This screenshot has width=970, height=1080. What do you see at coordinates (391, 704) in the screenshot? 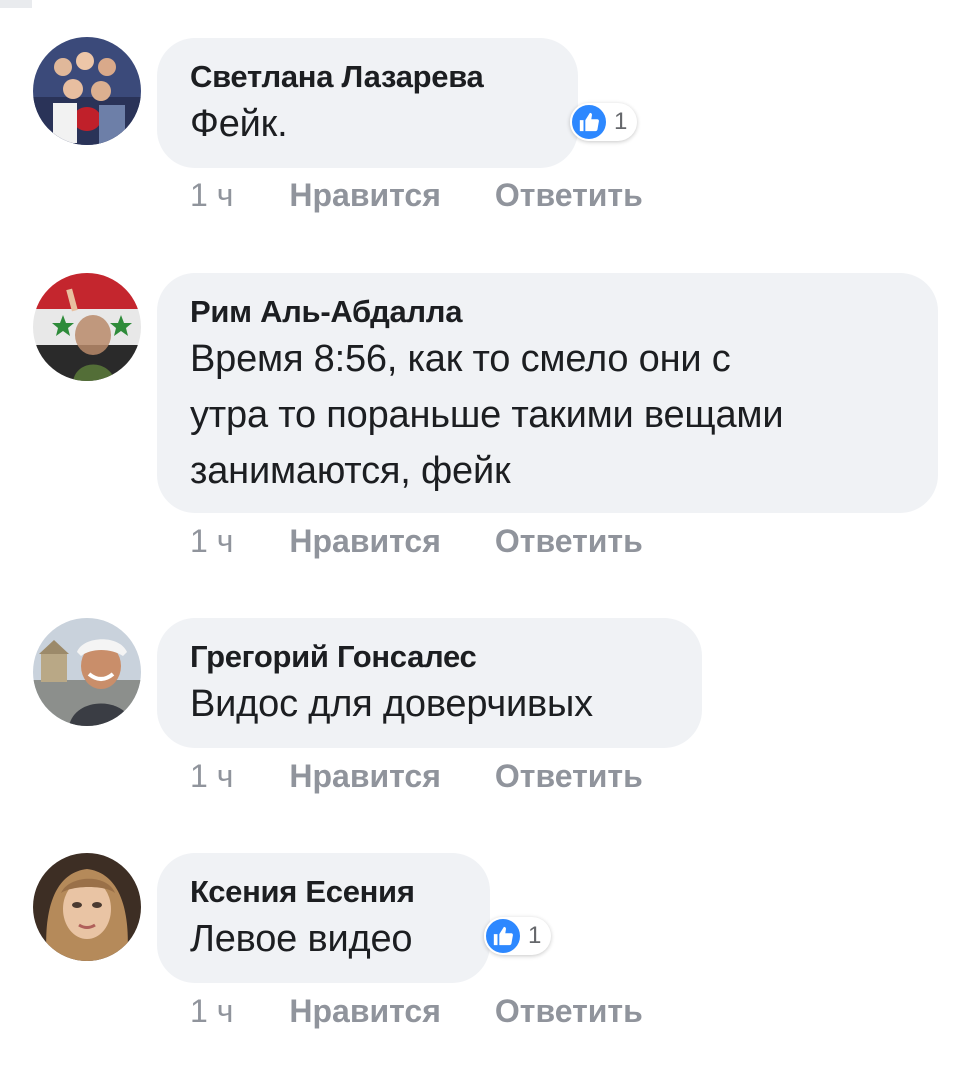
I see `comment-text: Видос для доверчивых` at bounding box center [391, 704].